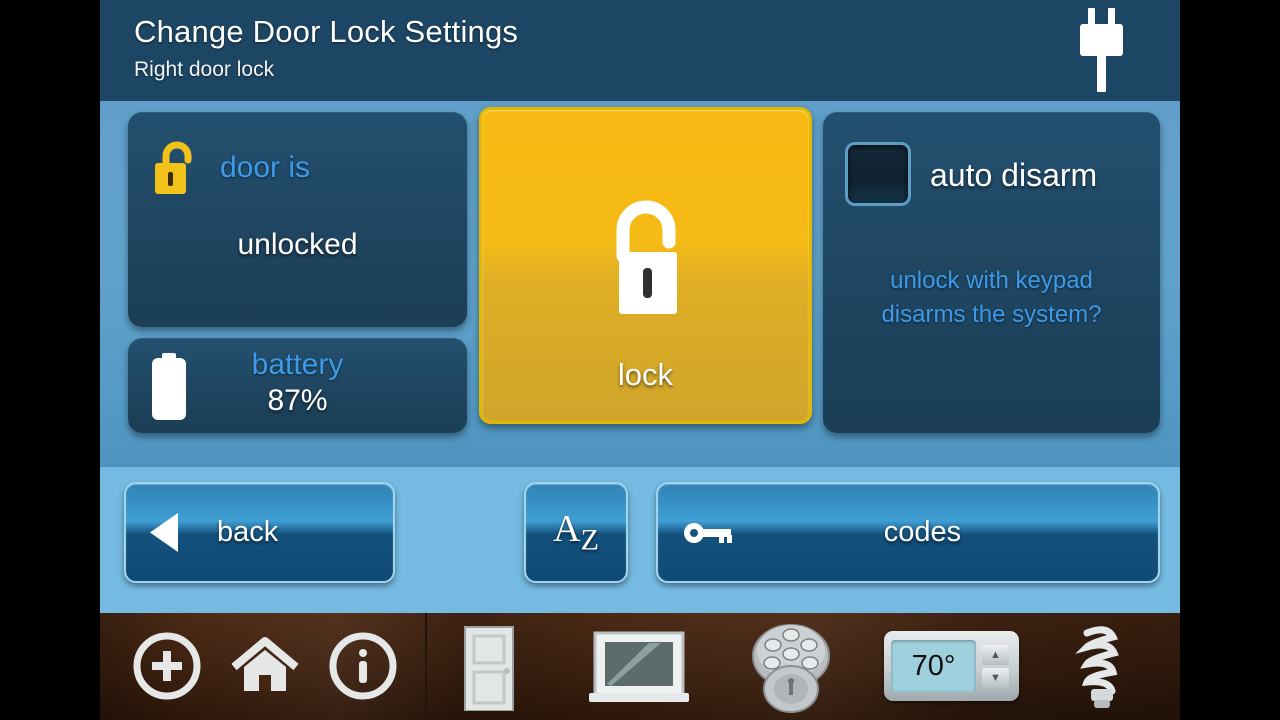 Image resolution: width=1280 pixels, height=720 pixels. Describe the element at coordinates (169, 386) in the screenshot. I see `battery-icon` at that location.